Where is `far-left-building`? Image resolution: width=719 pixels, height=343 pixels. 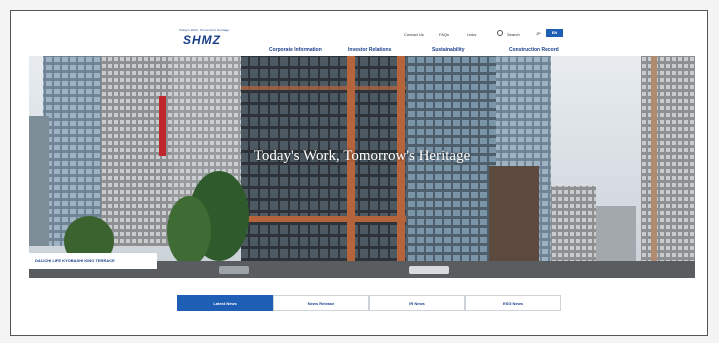 far-left-building is located at coordinates (39, 181).